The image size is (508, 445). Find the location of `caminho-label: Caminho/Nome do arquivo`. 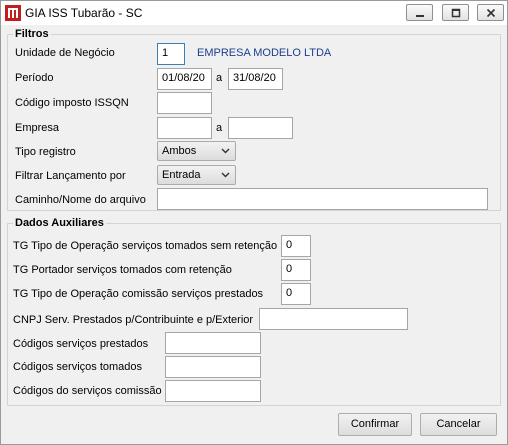

caminho-label: Caminho/Nome do arquivo is located at coordinates (80, 200).